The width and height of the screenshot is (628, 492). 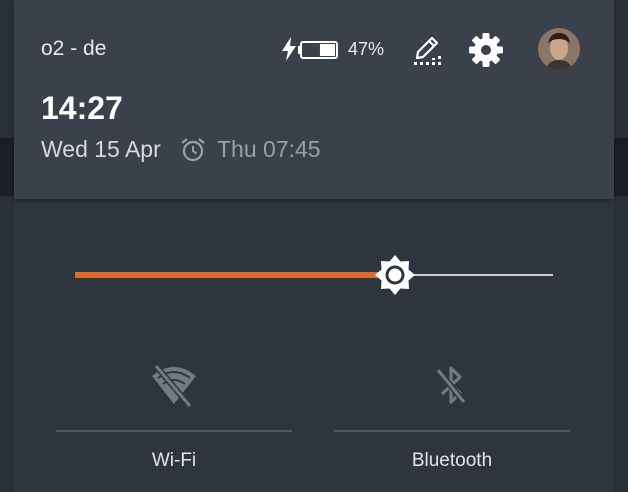 What do you see at coordinates (621, 167) in the screenshot?
I see `background-right-bar` at bounding box center [621, 167].